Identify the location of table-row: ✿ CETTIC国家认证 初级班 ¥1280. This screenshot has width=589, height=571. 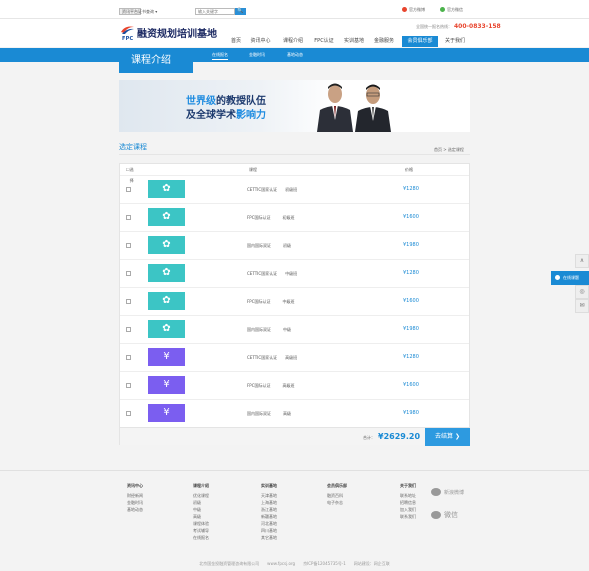
(294, 188).